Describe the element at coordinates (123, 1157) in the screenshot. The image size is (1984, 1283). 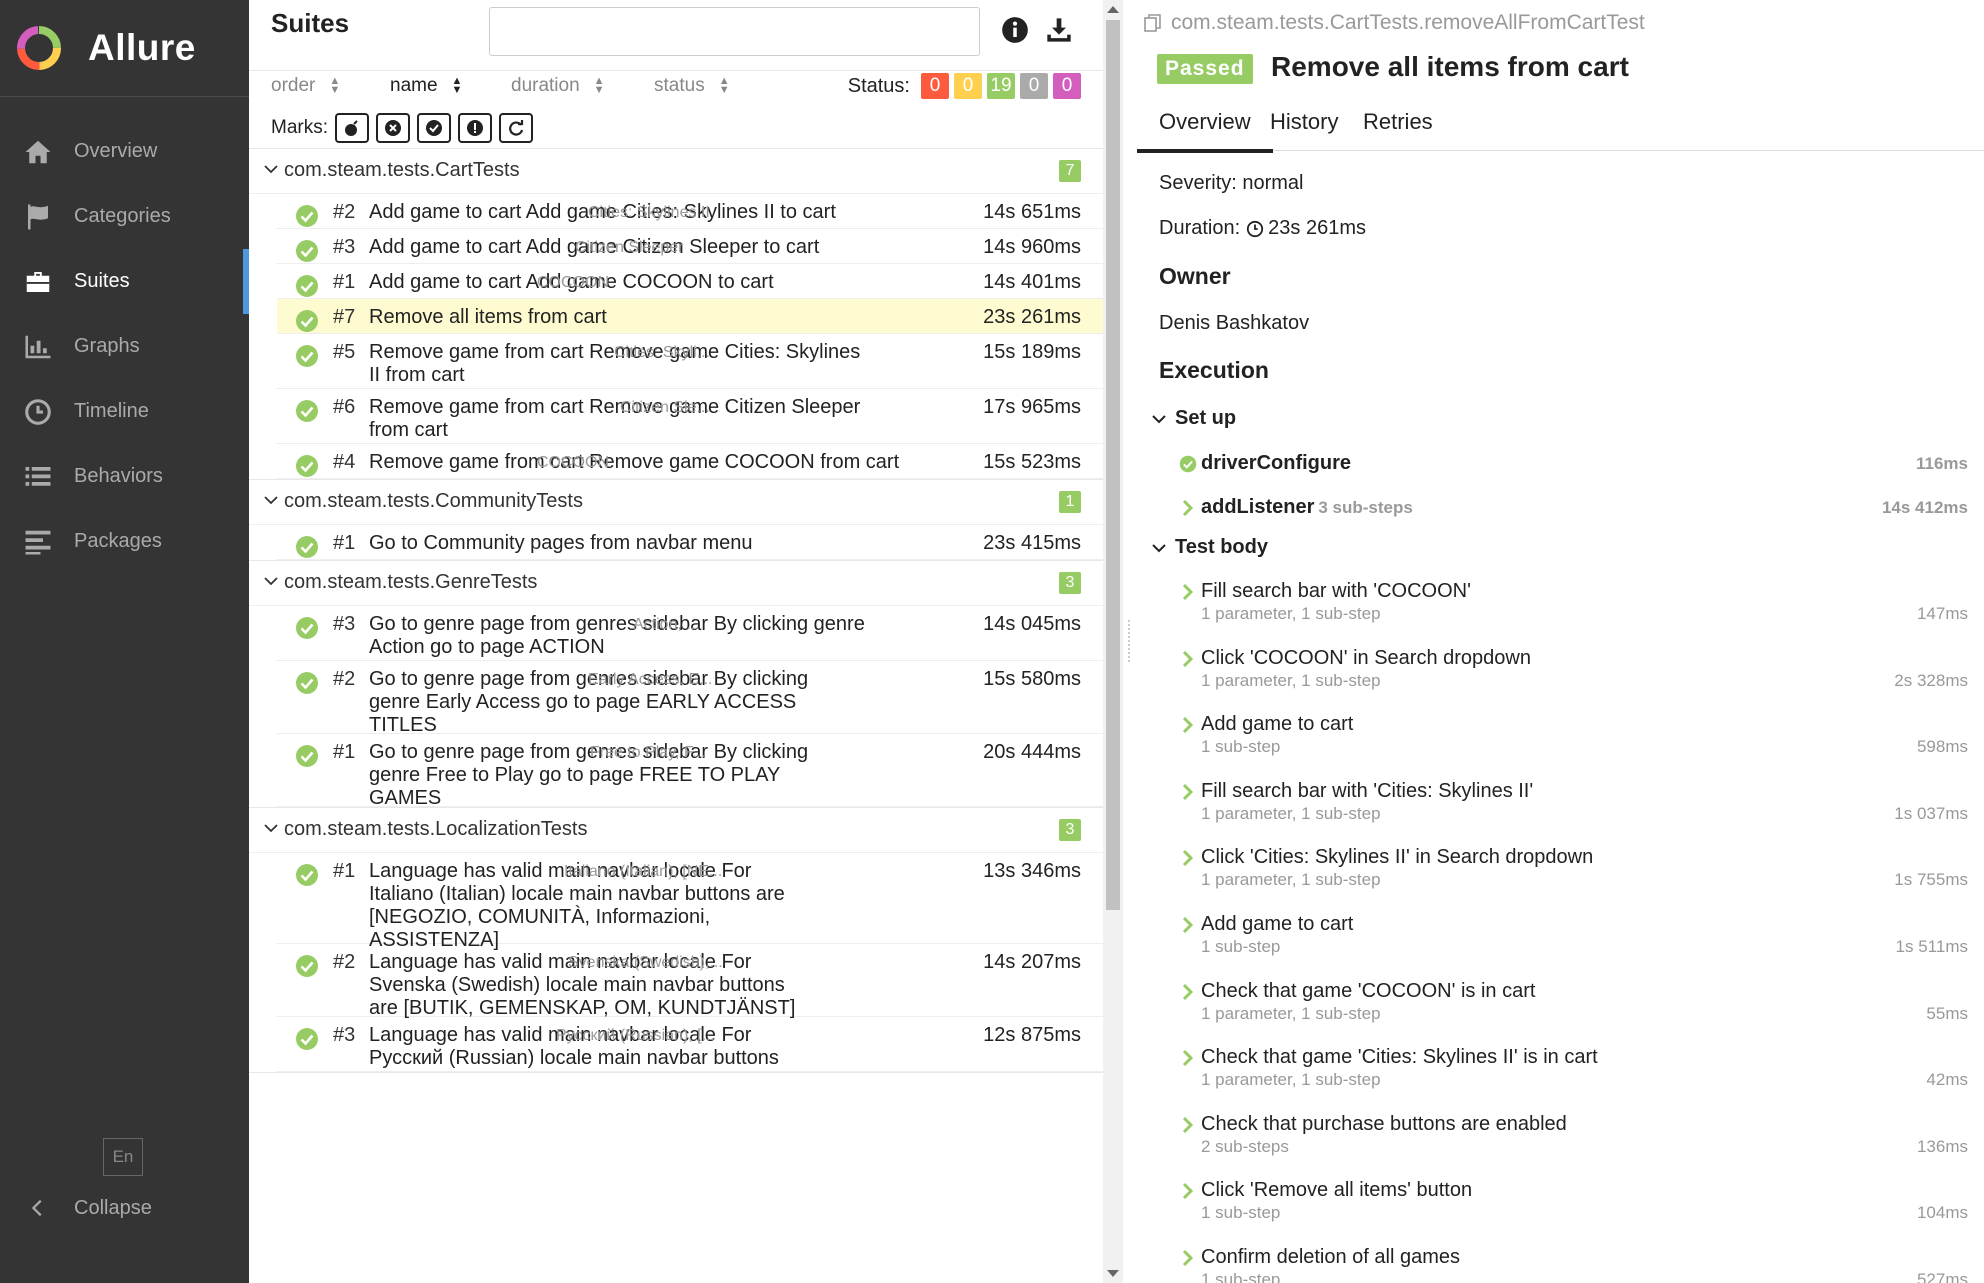
I see `language-button: En` at that location.